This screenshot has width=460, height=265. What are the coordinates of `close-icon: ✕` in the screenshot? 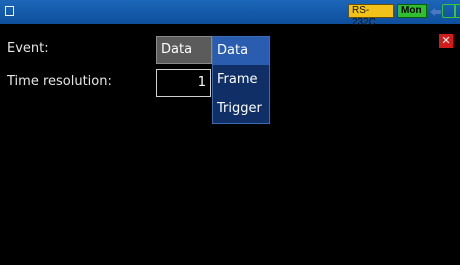 It's located at (446, 41).